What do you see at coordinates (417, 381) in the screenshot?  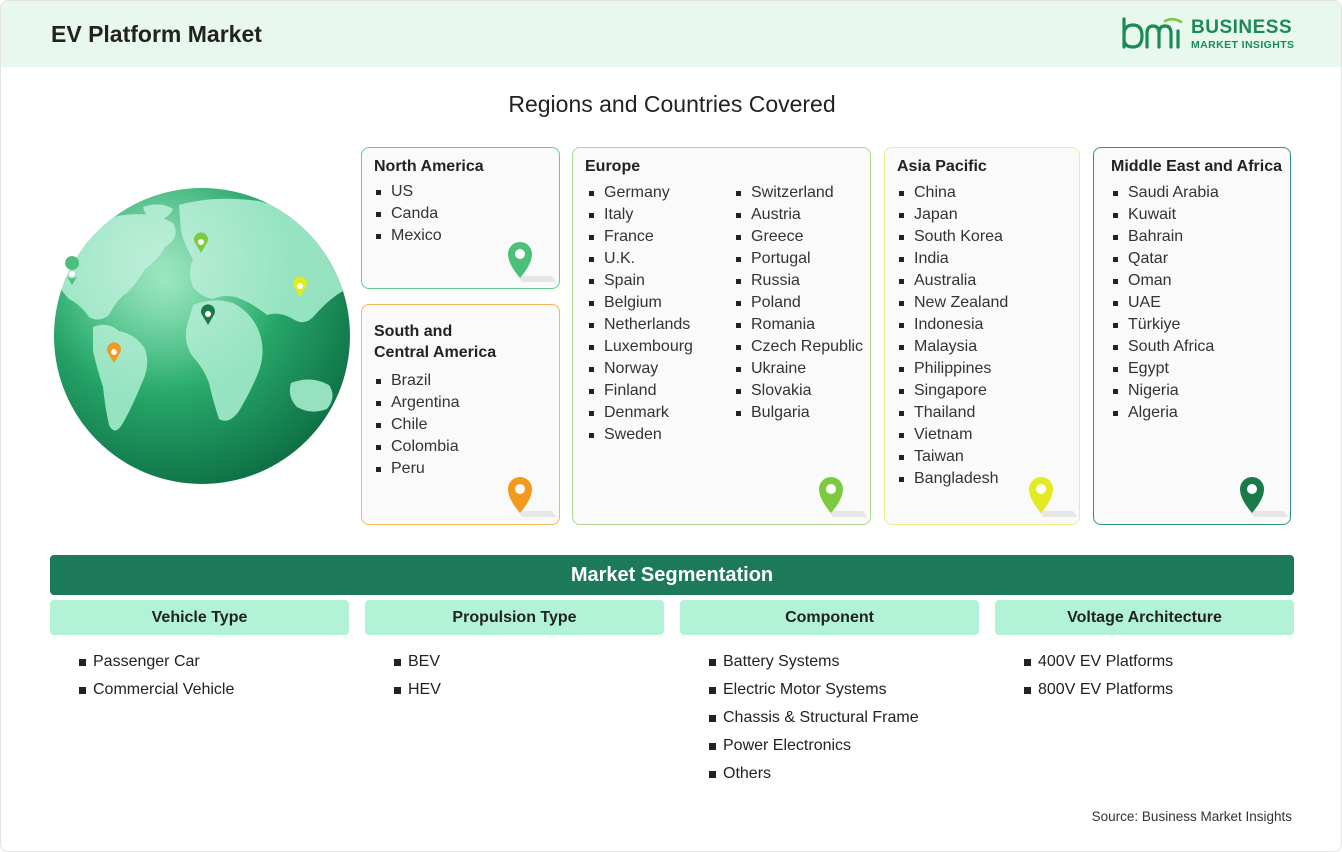 I see `list-item: Brazil` at bounding box center [417, 381].